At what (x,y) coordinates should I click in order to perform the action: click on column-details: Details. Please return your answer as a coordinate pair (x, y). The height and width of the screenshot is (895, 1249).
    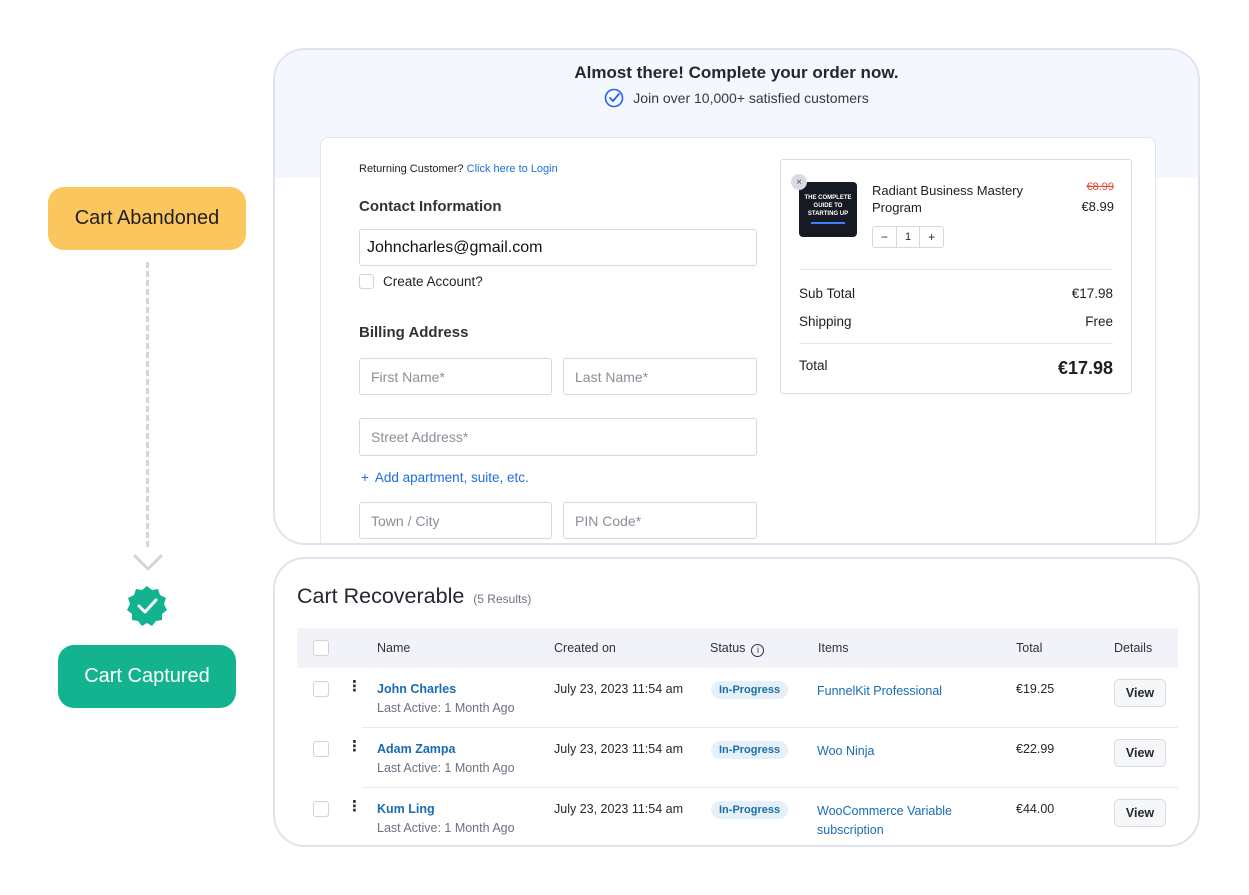
    Looking at the image, I should click on (1133, 648).